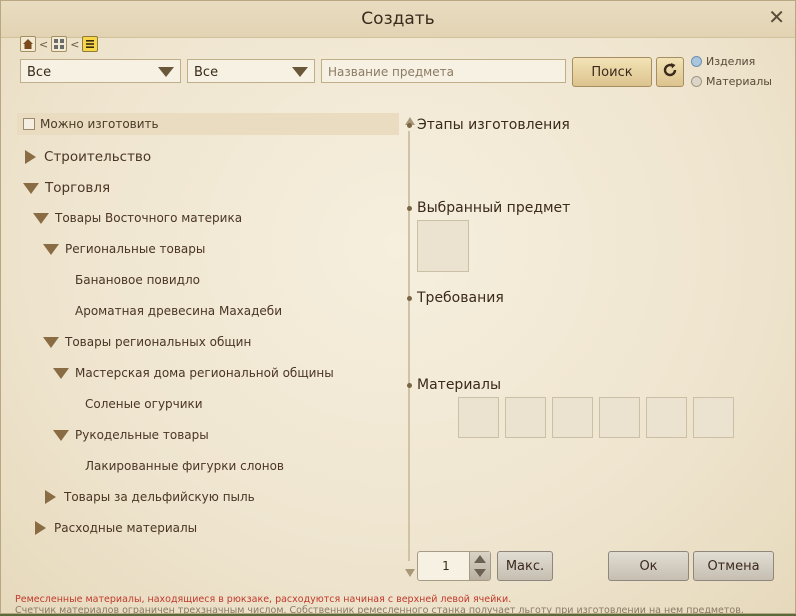  Describe the element at coordinates (100, 71) in the screenshot. I see `category-select-1: Все` at that location.